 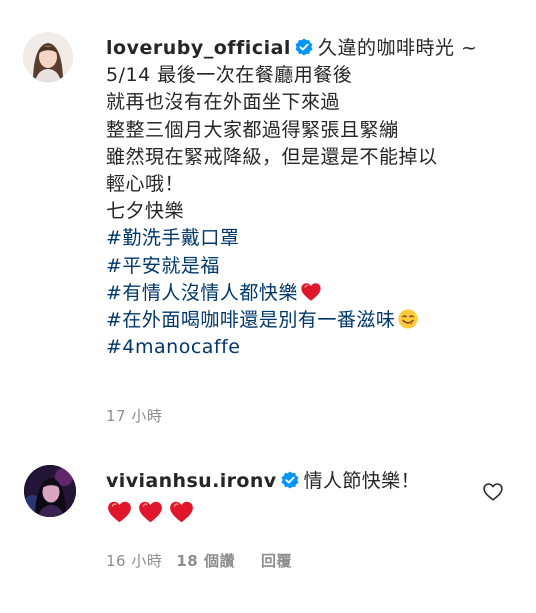 What do you see at coordinates (408, 319) in the screenshot?
I see `smiling-face-icon` at bounding box center [408, 319].